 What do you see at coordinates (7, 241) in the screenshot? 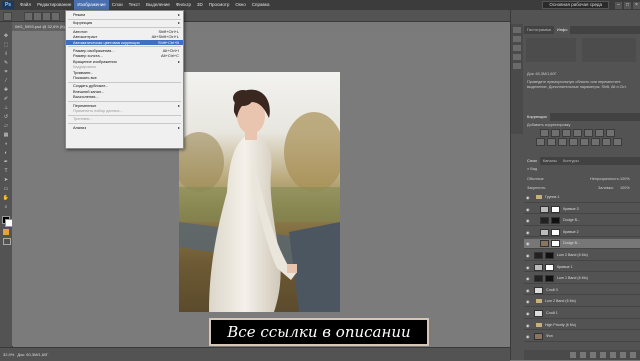
I see `screen-mode-icon` at bounding box center [7, 241].